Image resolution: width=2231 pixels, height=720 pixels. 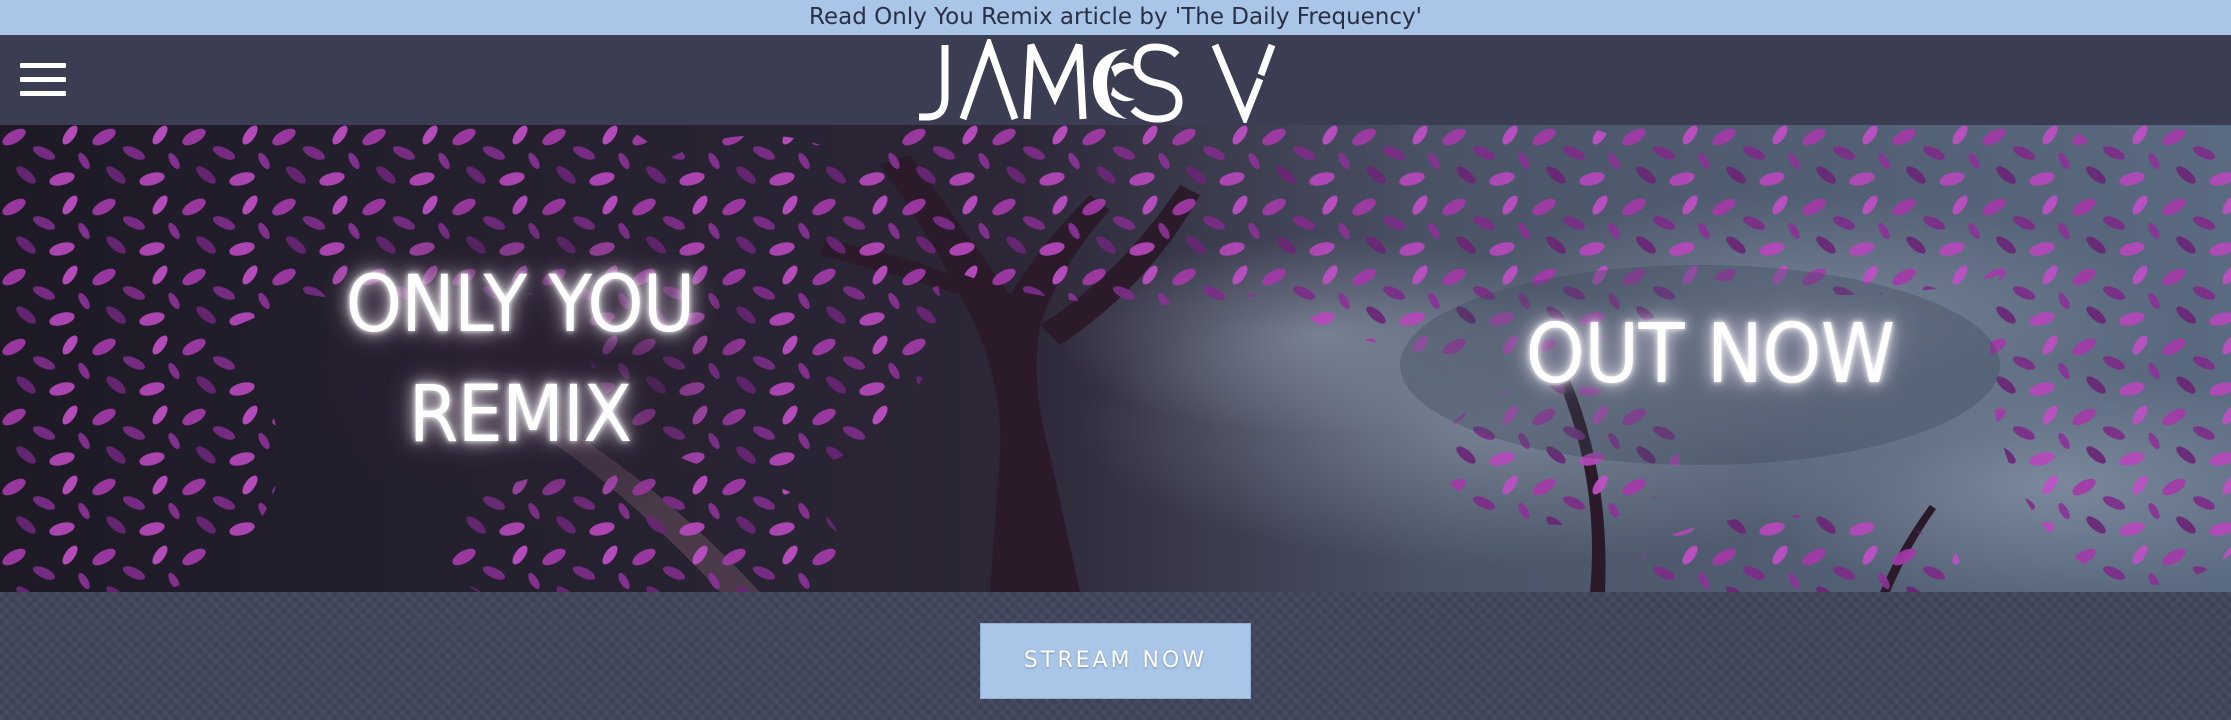 I want to click on site-header, so click(x=1115, y=80).